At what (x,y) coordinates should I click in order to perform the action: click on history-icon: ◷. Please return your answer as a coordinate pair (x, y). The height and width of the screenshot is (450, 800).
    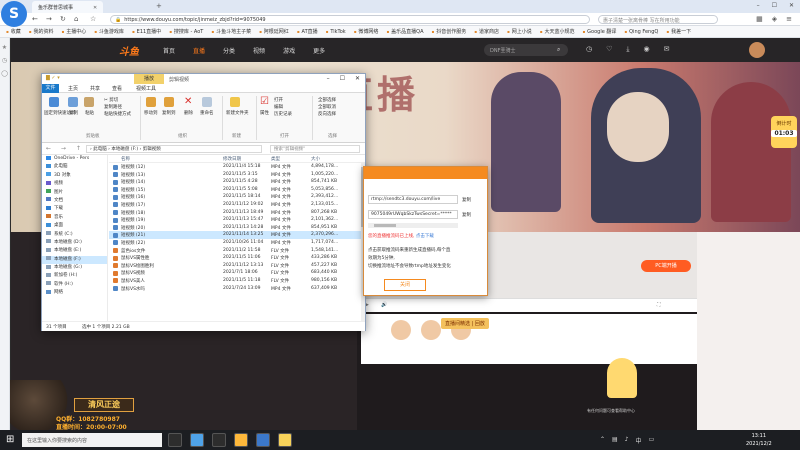
    Looking at the image, I should click on (589, 49).